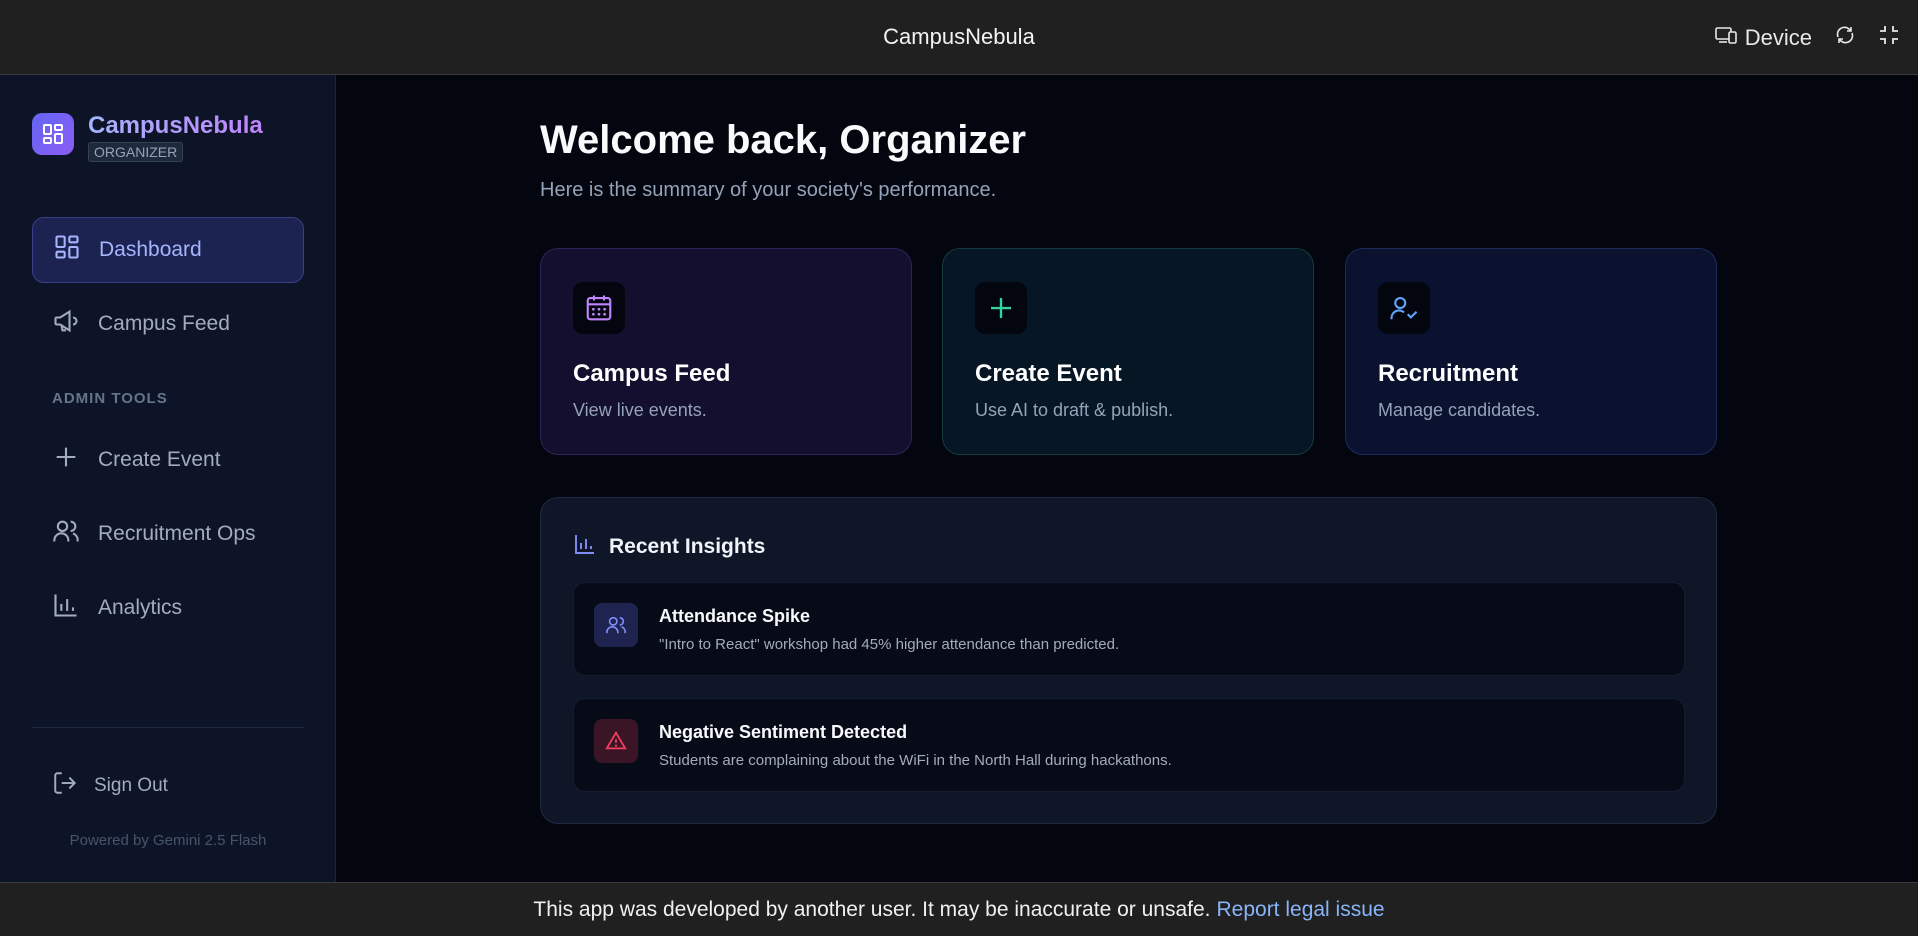  I want to click on fullscreen-exit-icon, so click(1889, 37).